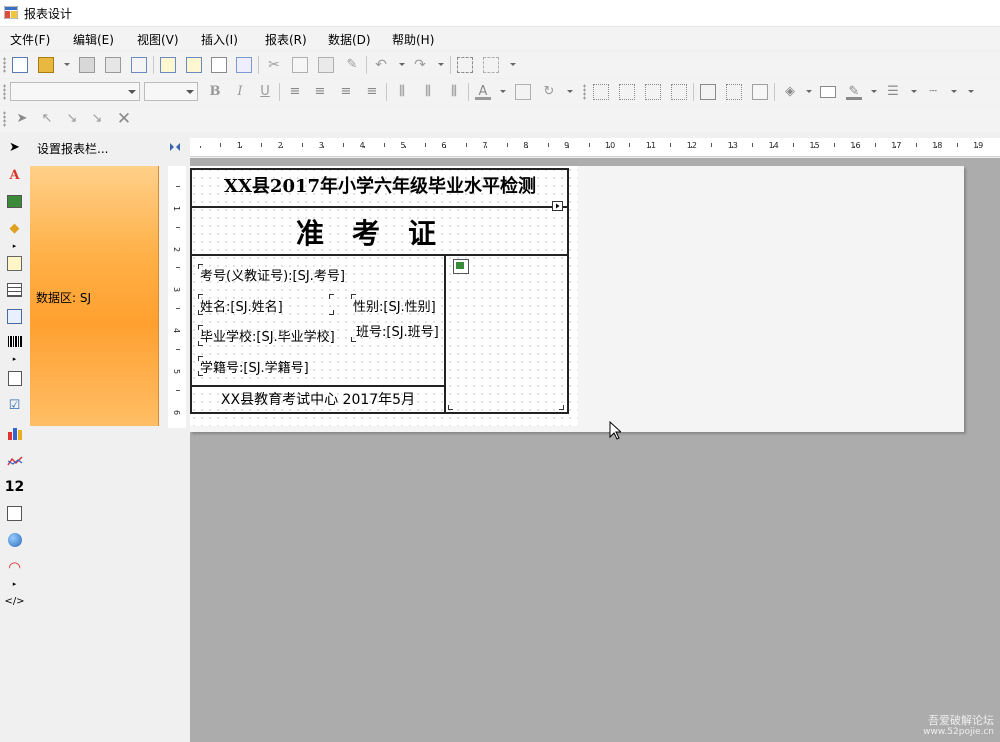 This screenshot has height=742, width=1000. What do you see at coordinates (14, 341) in the screenshot?
I see `barcode-tool-icon` at bounding box center [14, 341].